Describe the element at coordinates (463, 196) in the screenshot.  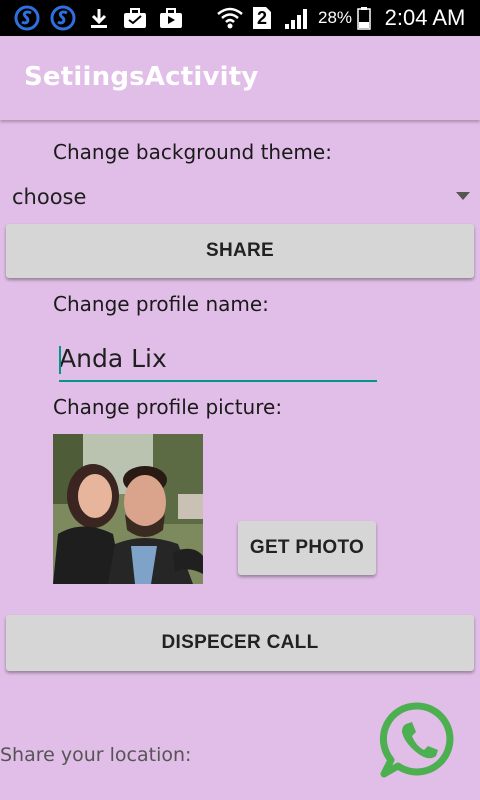
I see `dropdown-arrow-icon` at that location.